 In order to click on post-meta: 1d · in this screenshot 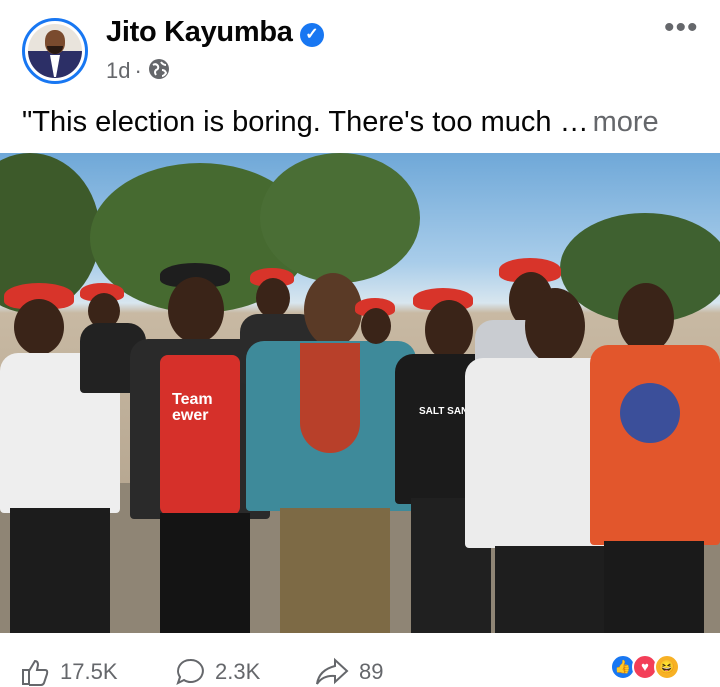, I will do `click(138, 72)`.